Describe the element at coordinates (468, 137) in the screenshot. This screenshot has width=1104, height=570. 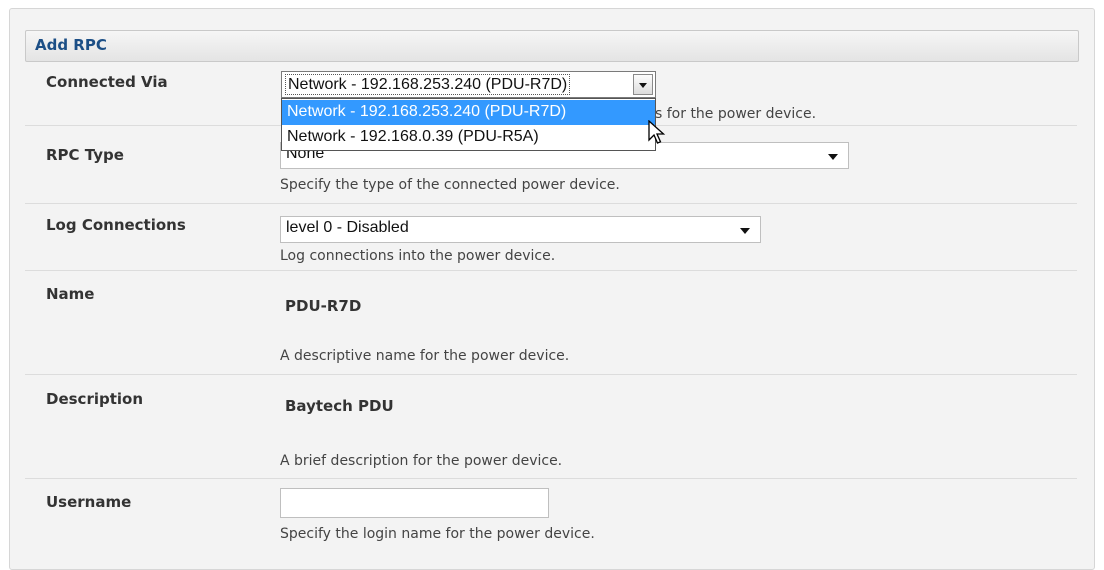
I see `dropdown-option: Network - 192.168.0.39 (PDU-R5A)` at that location.